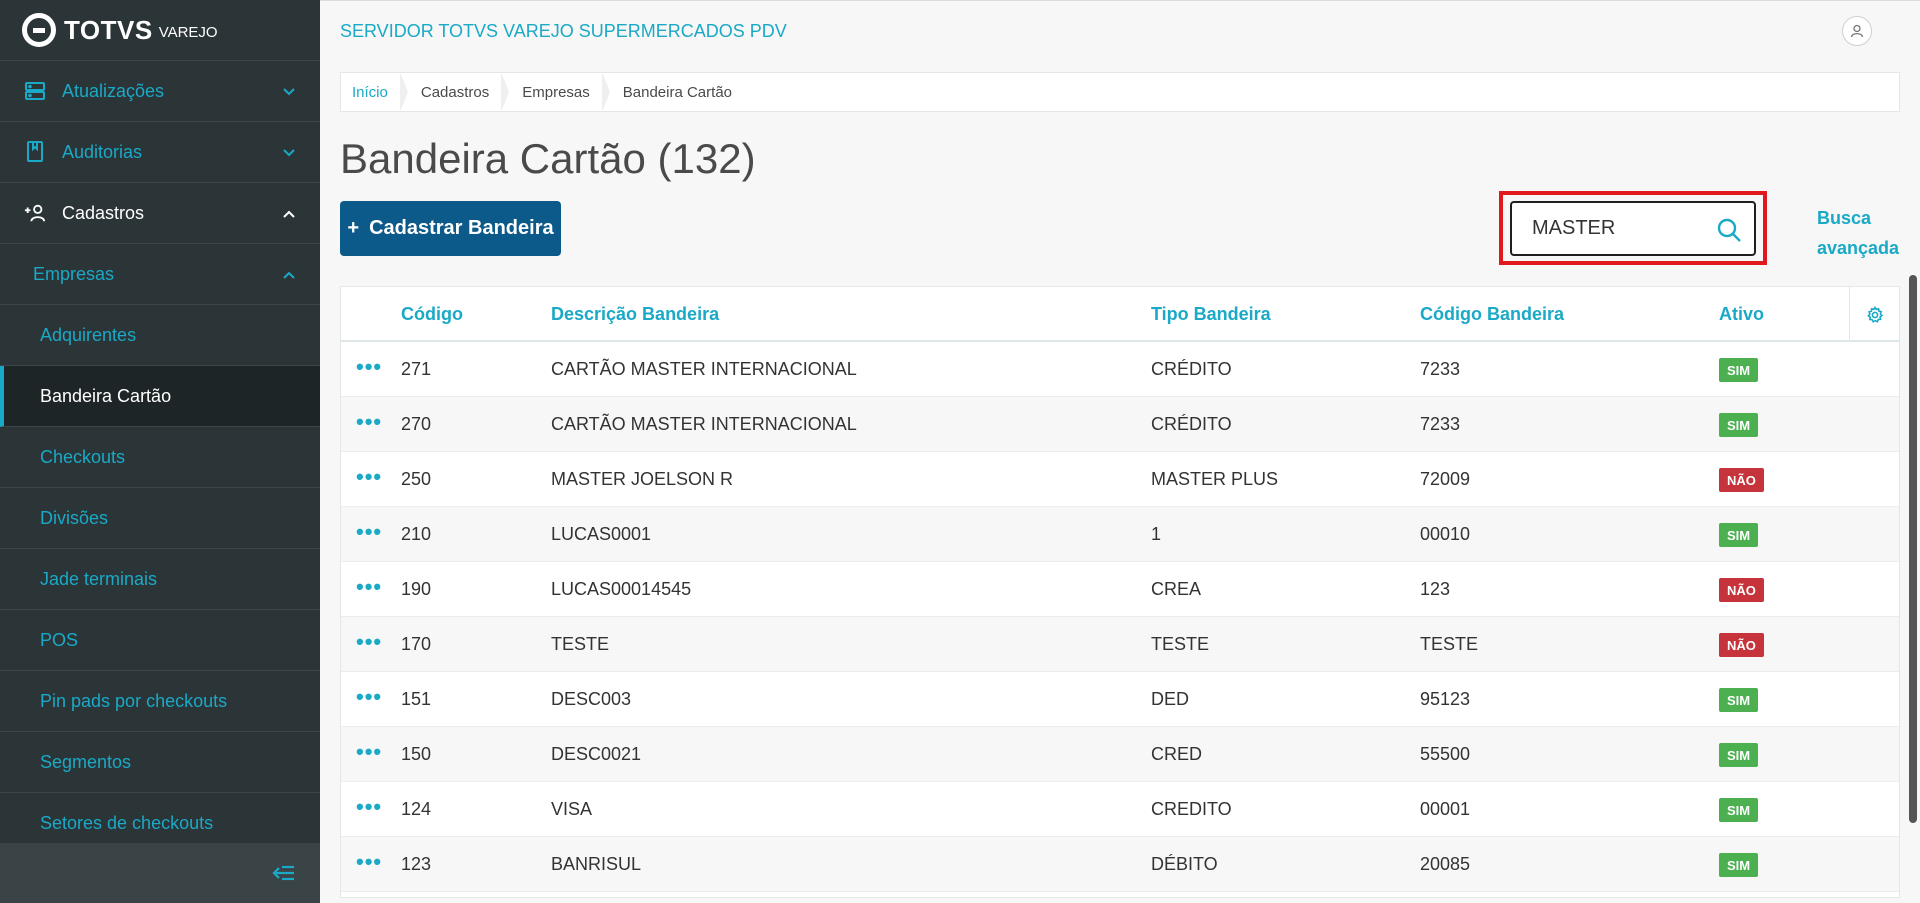  What do you see at coordinates (601, 534) in the screenshot?
I see `cell-descricao: LUCAS0001` at bounding box center [601, 534].